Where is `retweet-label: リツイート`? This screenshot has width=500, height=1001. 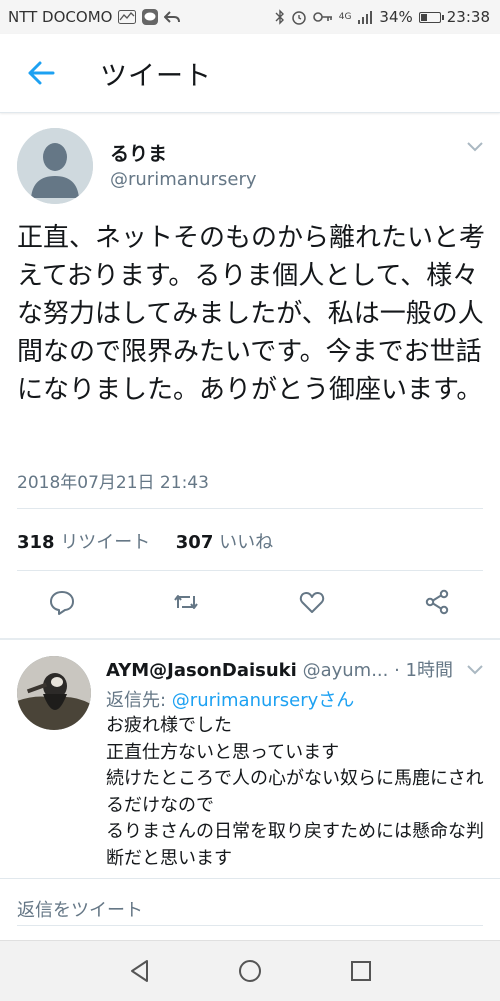 retweet-label: リツイート is located at coordinates (105, 542).